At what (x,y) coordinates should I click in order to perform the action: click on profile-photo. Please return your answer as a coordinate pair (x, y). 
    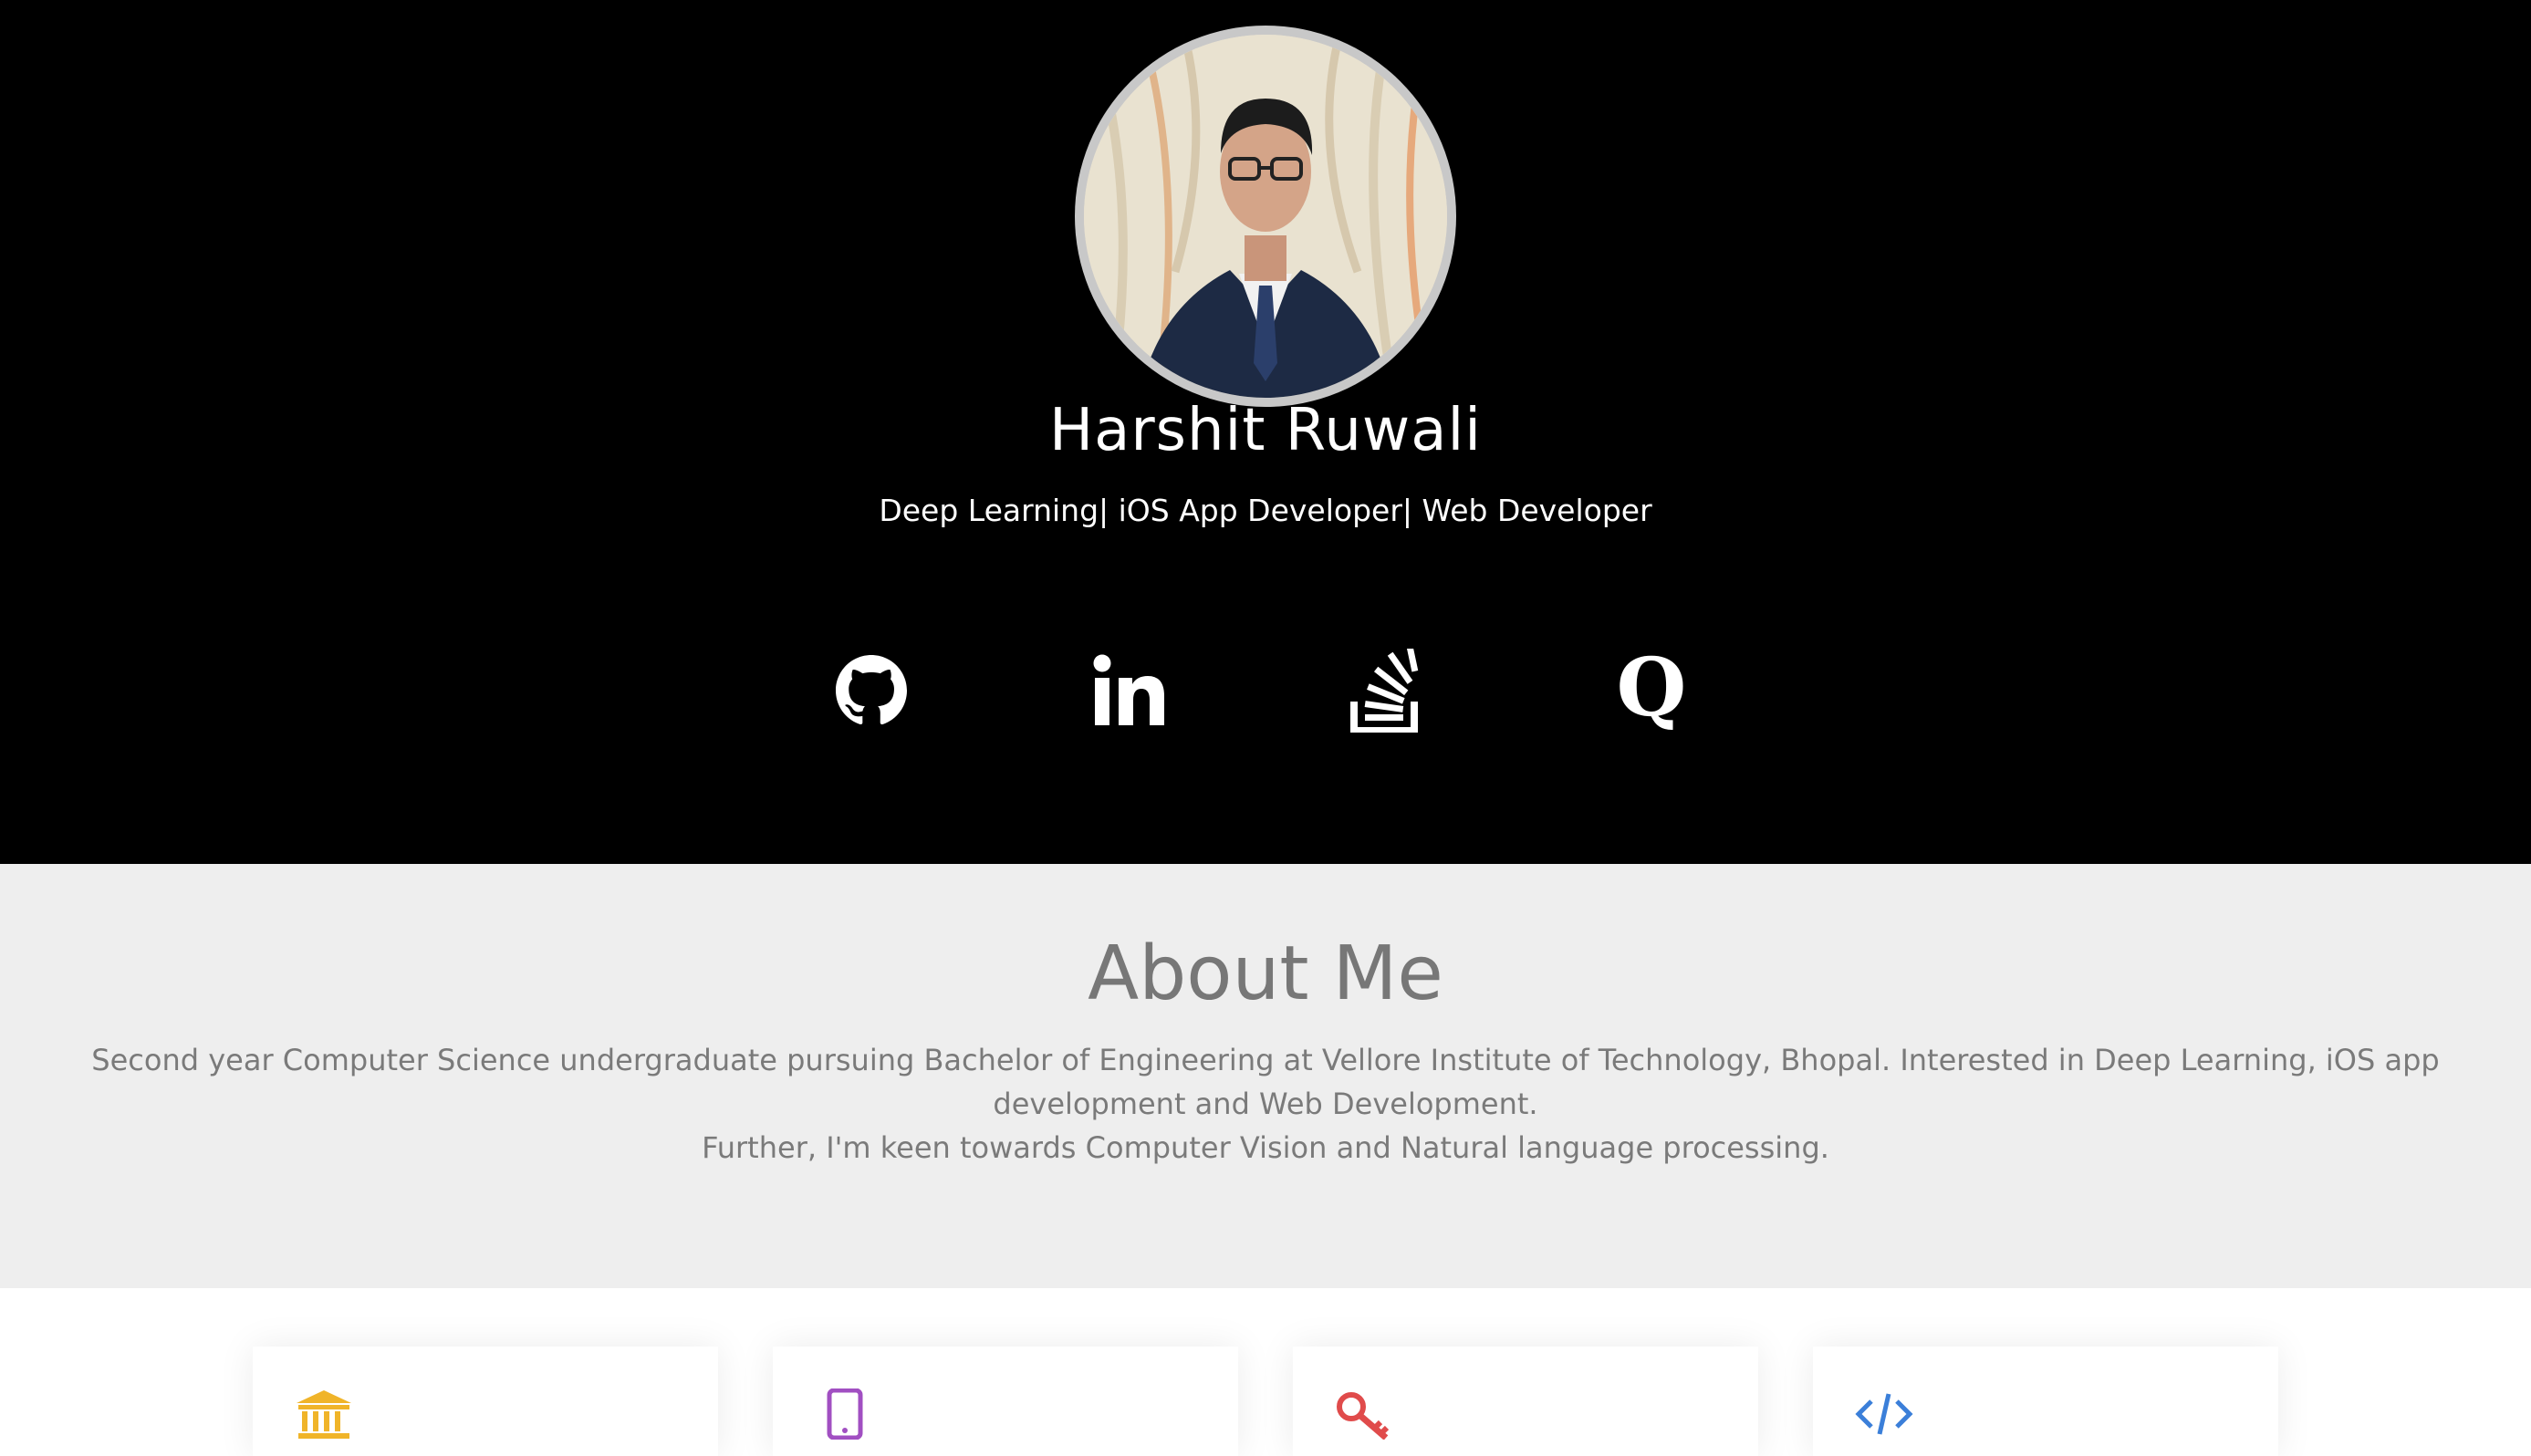
    Looking at the image, I should click on (1265, 216).